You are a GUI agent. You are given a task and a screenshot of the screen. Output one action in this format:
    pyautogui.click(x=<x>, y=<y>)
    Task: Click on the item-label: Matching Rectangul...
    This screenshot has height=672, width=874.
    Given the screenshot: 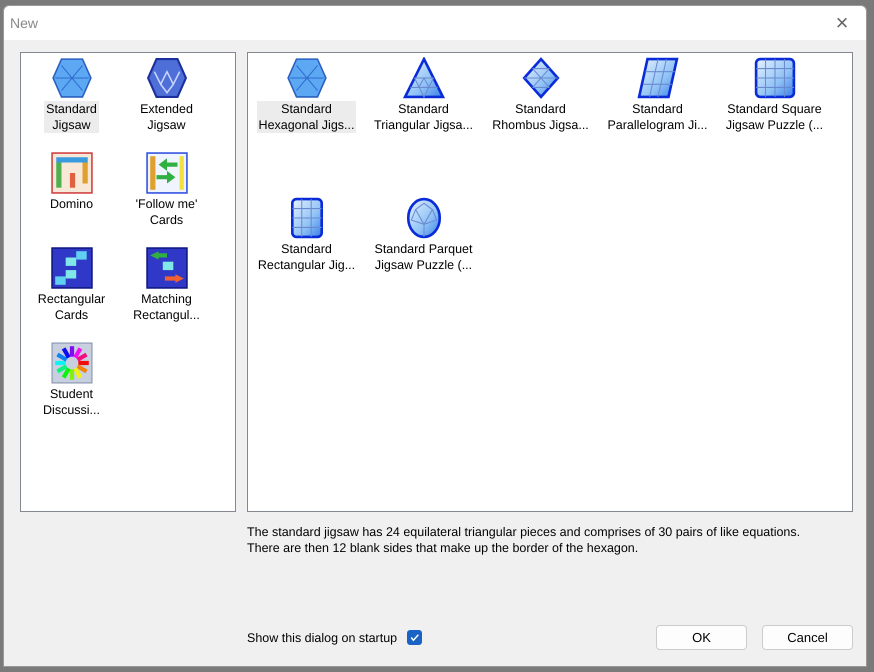 What is the action you would take?
    pyautogui.click(x=166, y=307)
    